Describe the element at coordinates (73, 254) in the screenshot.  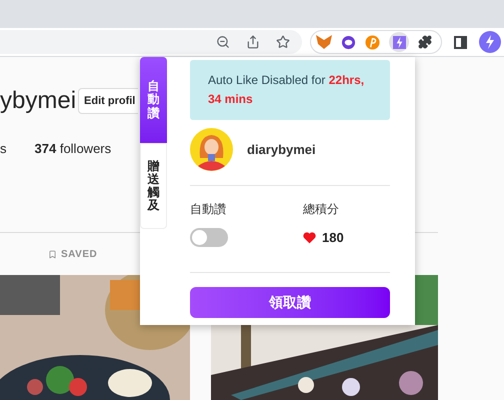
I see `saved-tab: SAVED` at that location.